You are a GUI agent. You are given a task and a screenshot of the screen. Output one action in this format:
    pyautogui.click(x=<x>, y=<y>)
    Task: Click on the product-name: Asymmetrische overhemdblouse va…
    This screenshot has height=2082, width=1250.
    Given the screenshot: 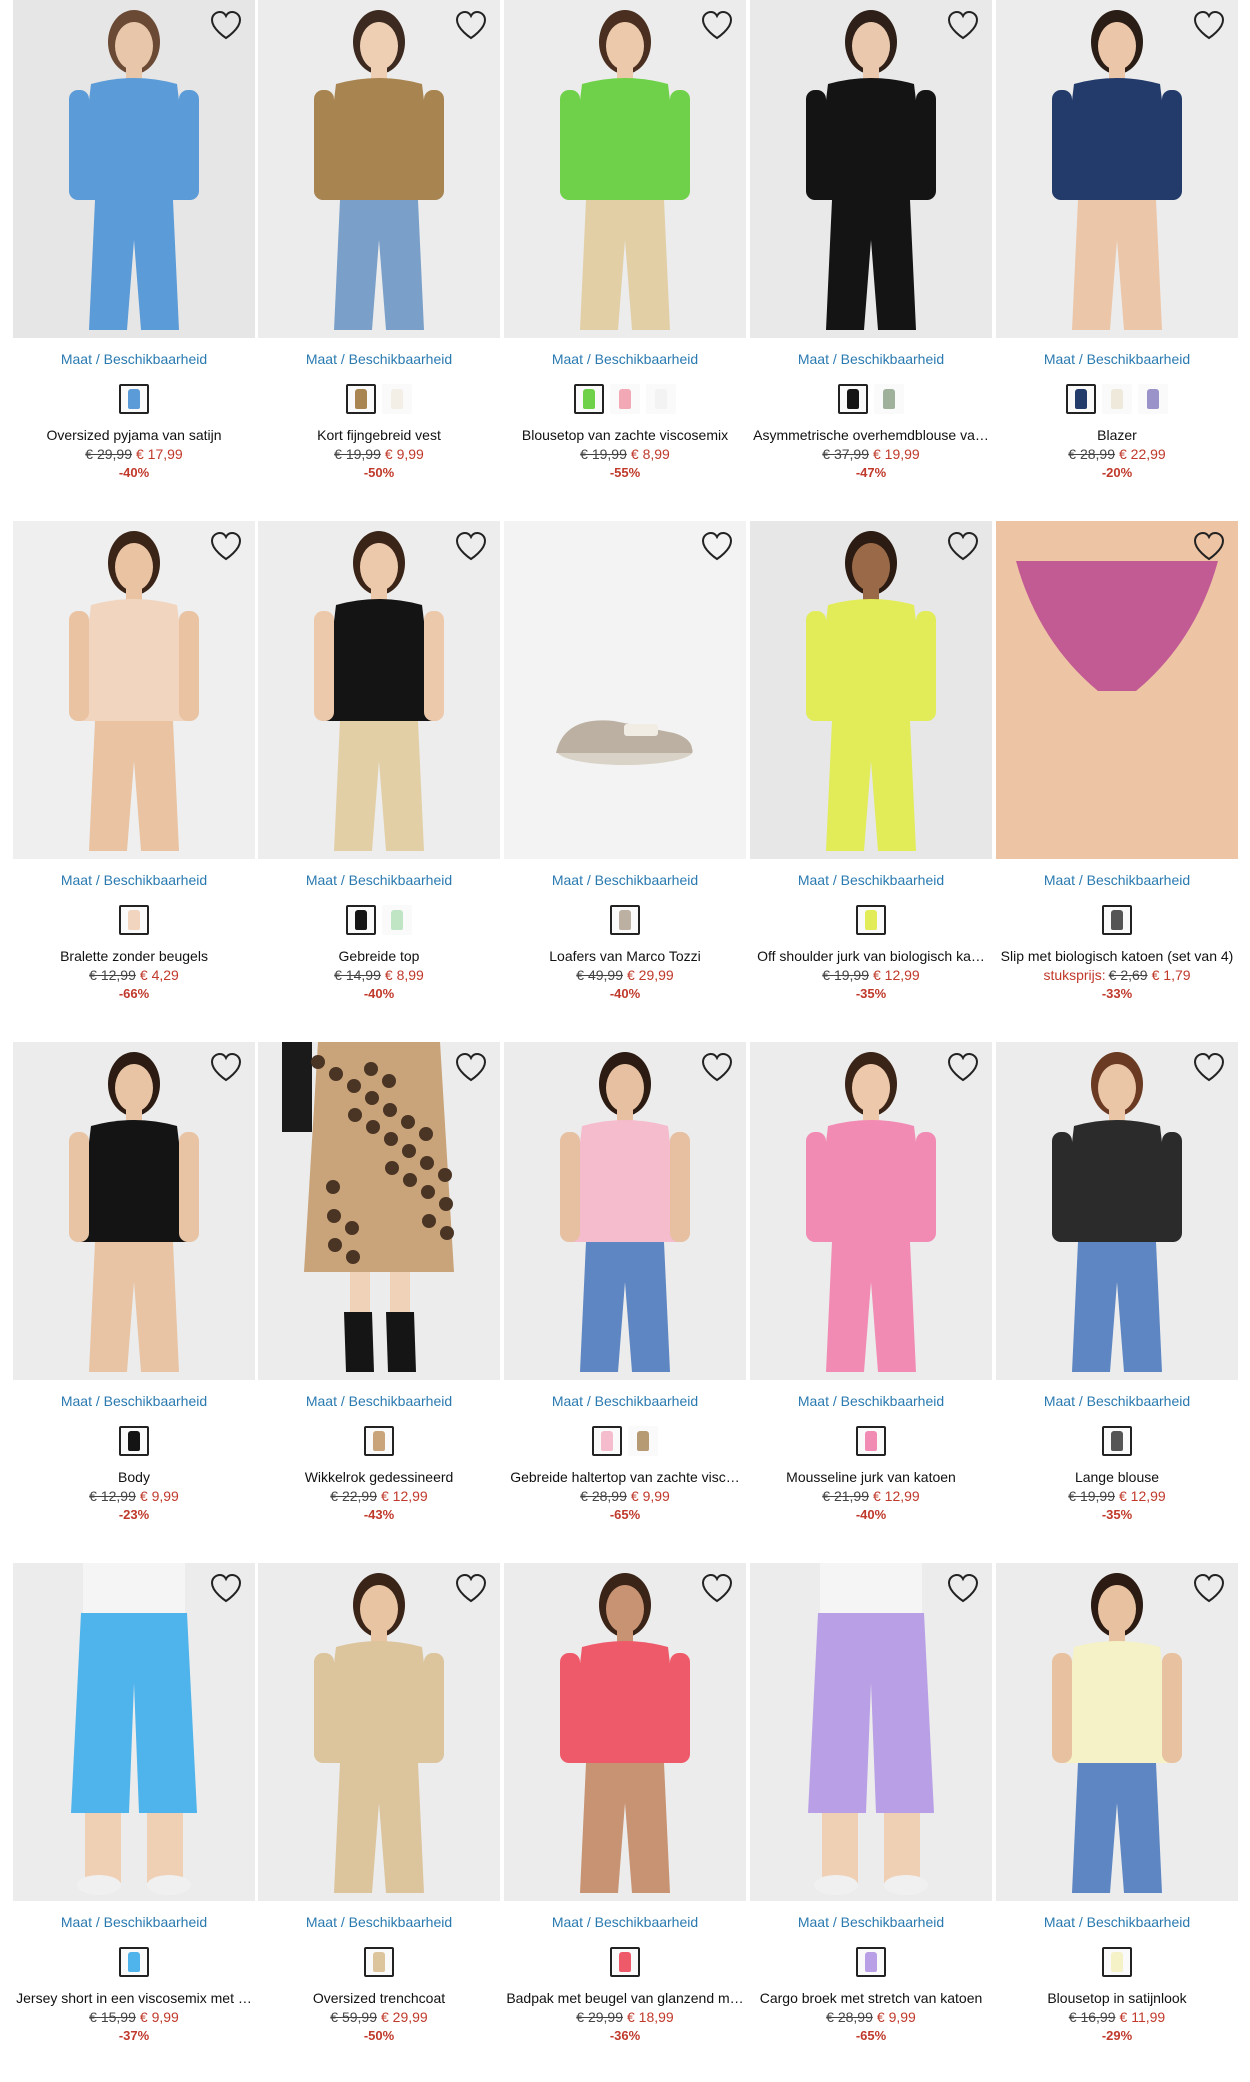 What is the action you would take?
    pyautogui.click(x=871, y=435)
    